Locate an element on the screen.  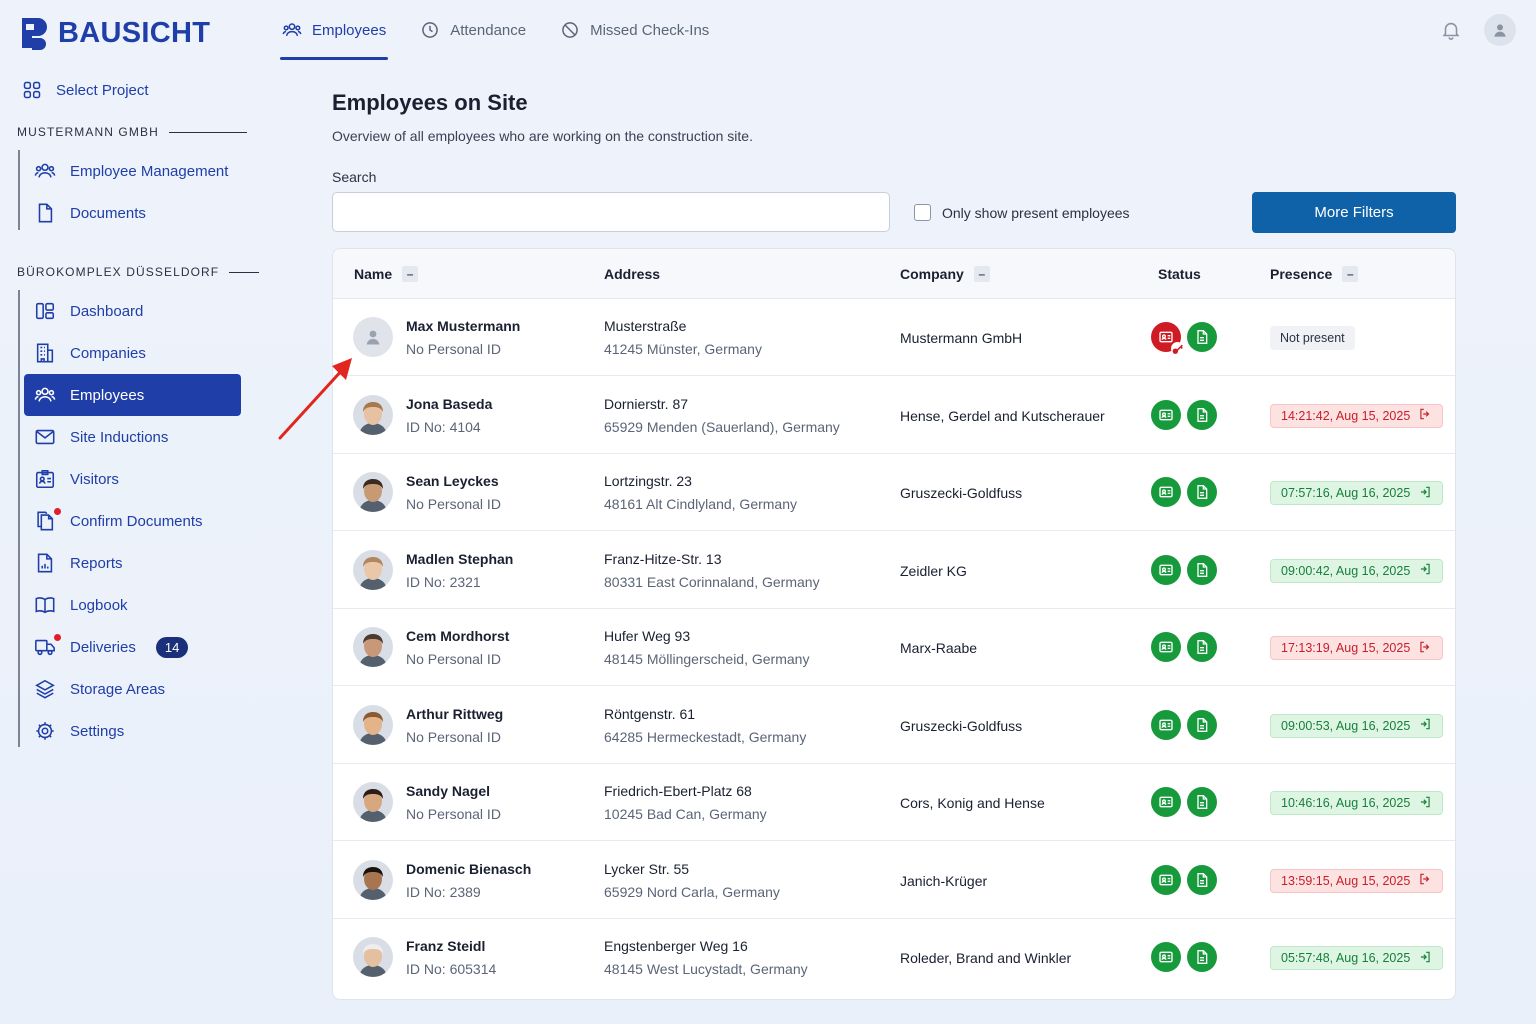
select-project-button: Select Project is located at coordinates (85, 90).